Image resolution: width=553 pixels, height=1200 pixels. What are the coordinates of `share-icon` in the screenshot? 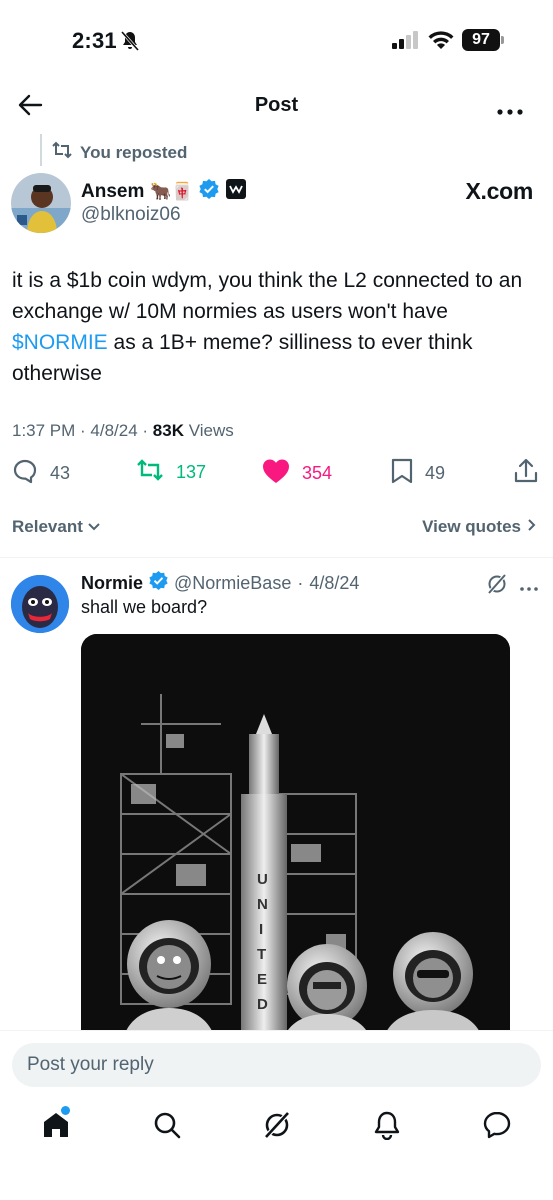 It's located at (526, 473).